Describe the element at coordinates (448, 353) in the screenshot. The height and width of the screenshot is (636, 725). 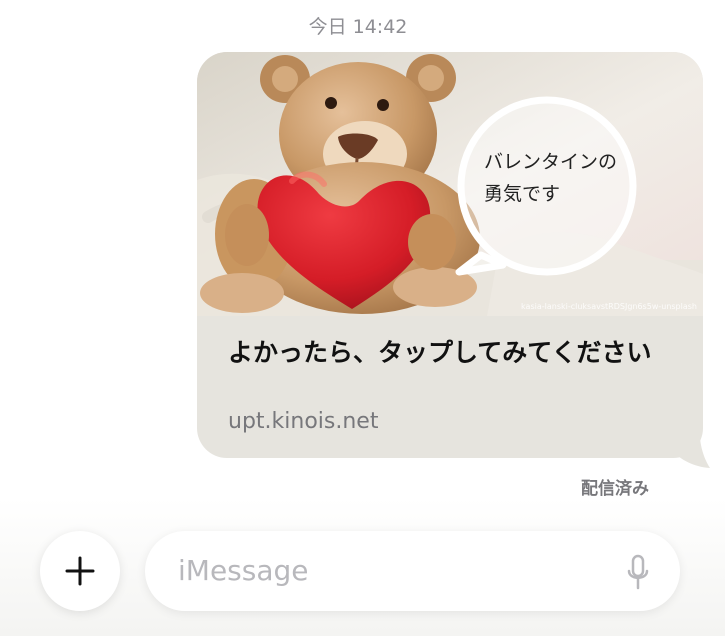
I see `link-title: よかったら、タップしてみてください` at that location.